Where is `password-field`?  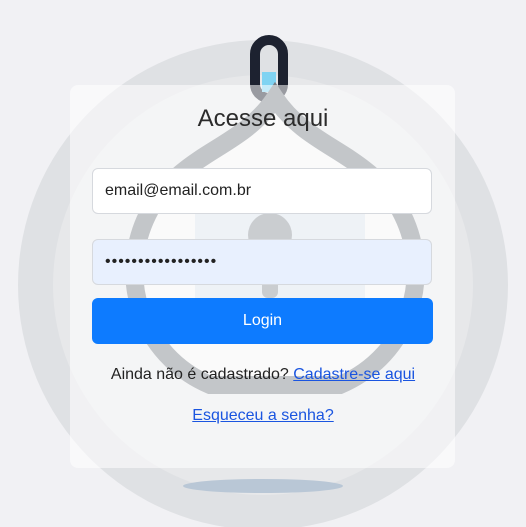 password-field is located at coordinates (262, 262).